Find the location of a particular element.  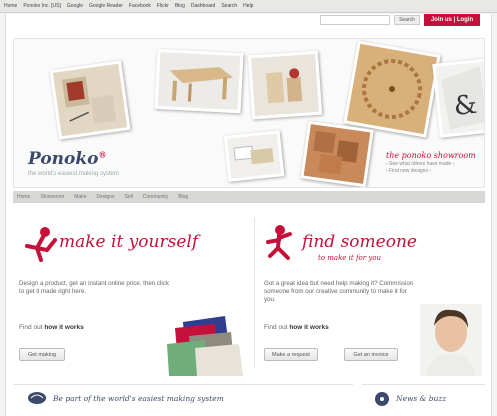

nav-item-designs: Designs is located at coordinates (105, 197).